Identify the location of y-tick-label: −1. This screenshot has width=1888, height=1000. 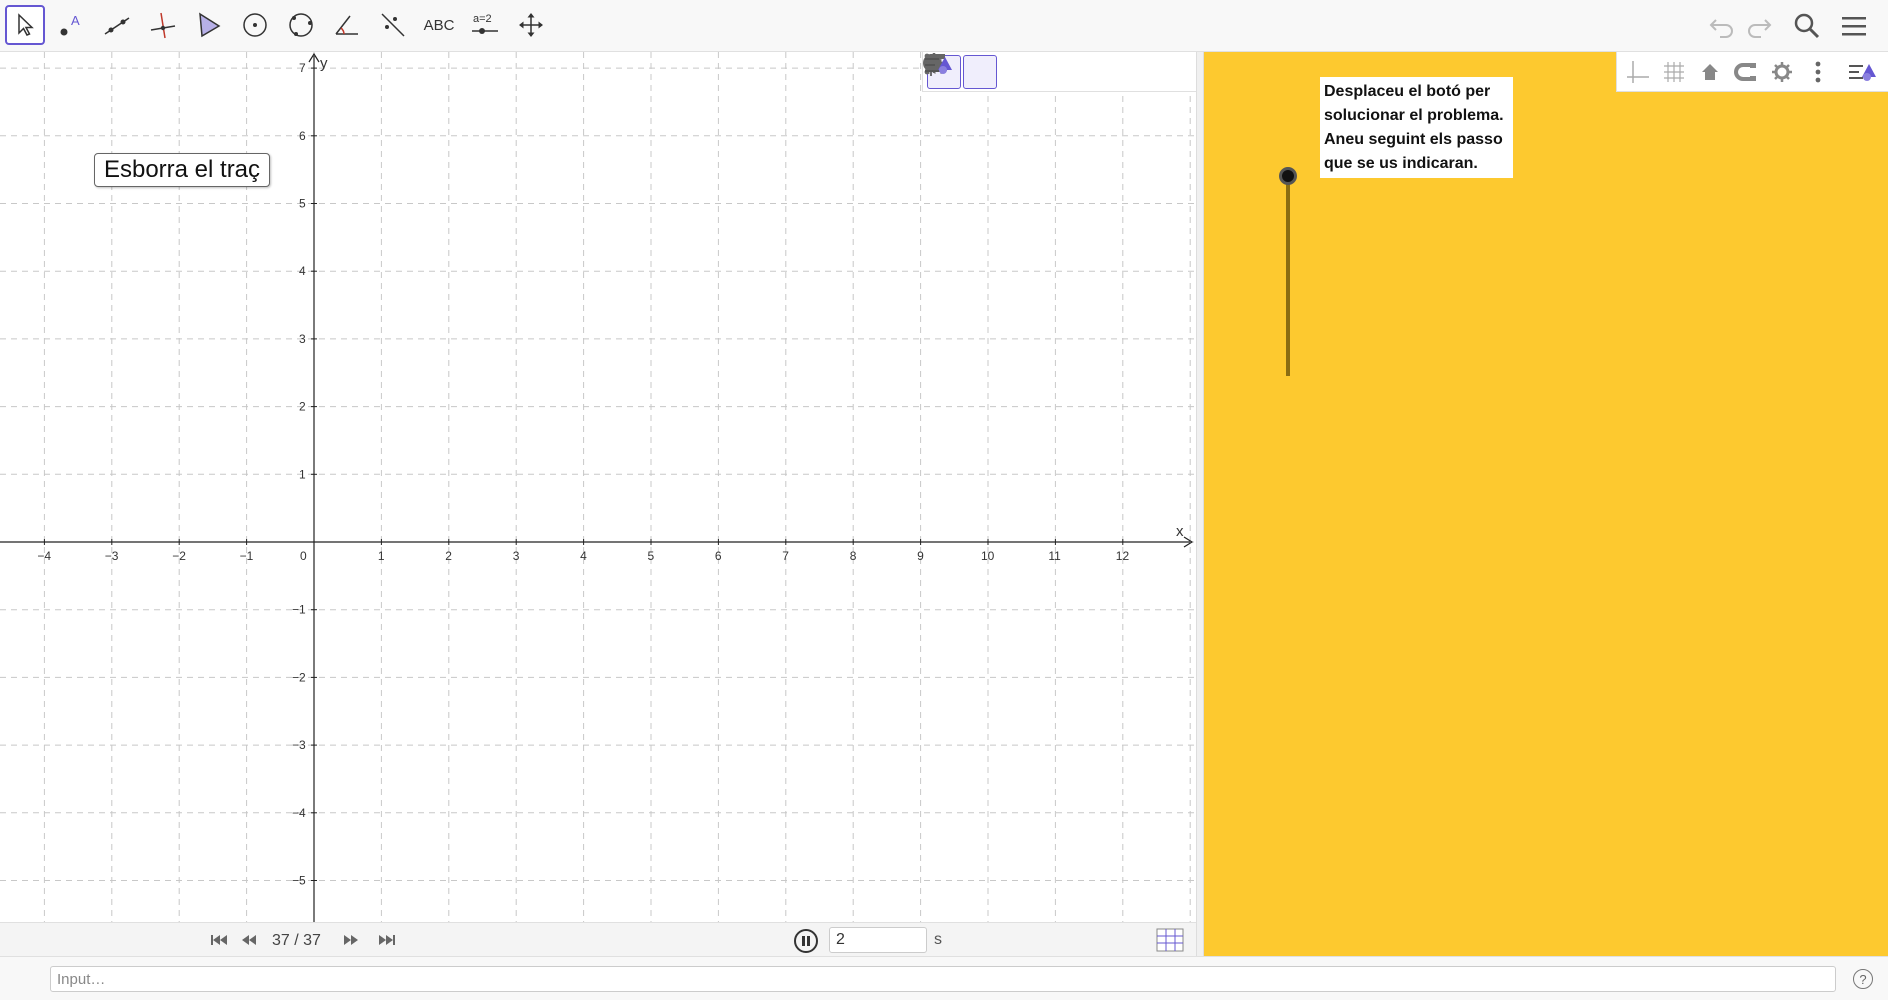
(299, 610).